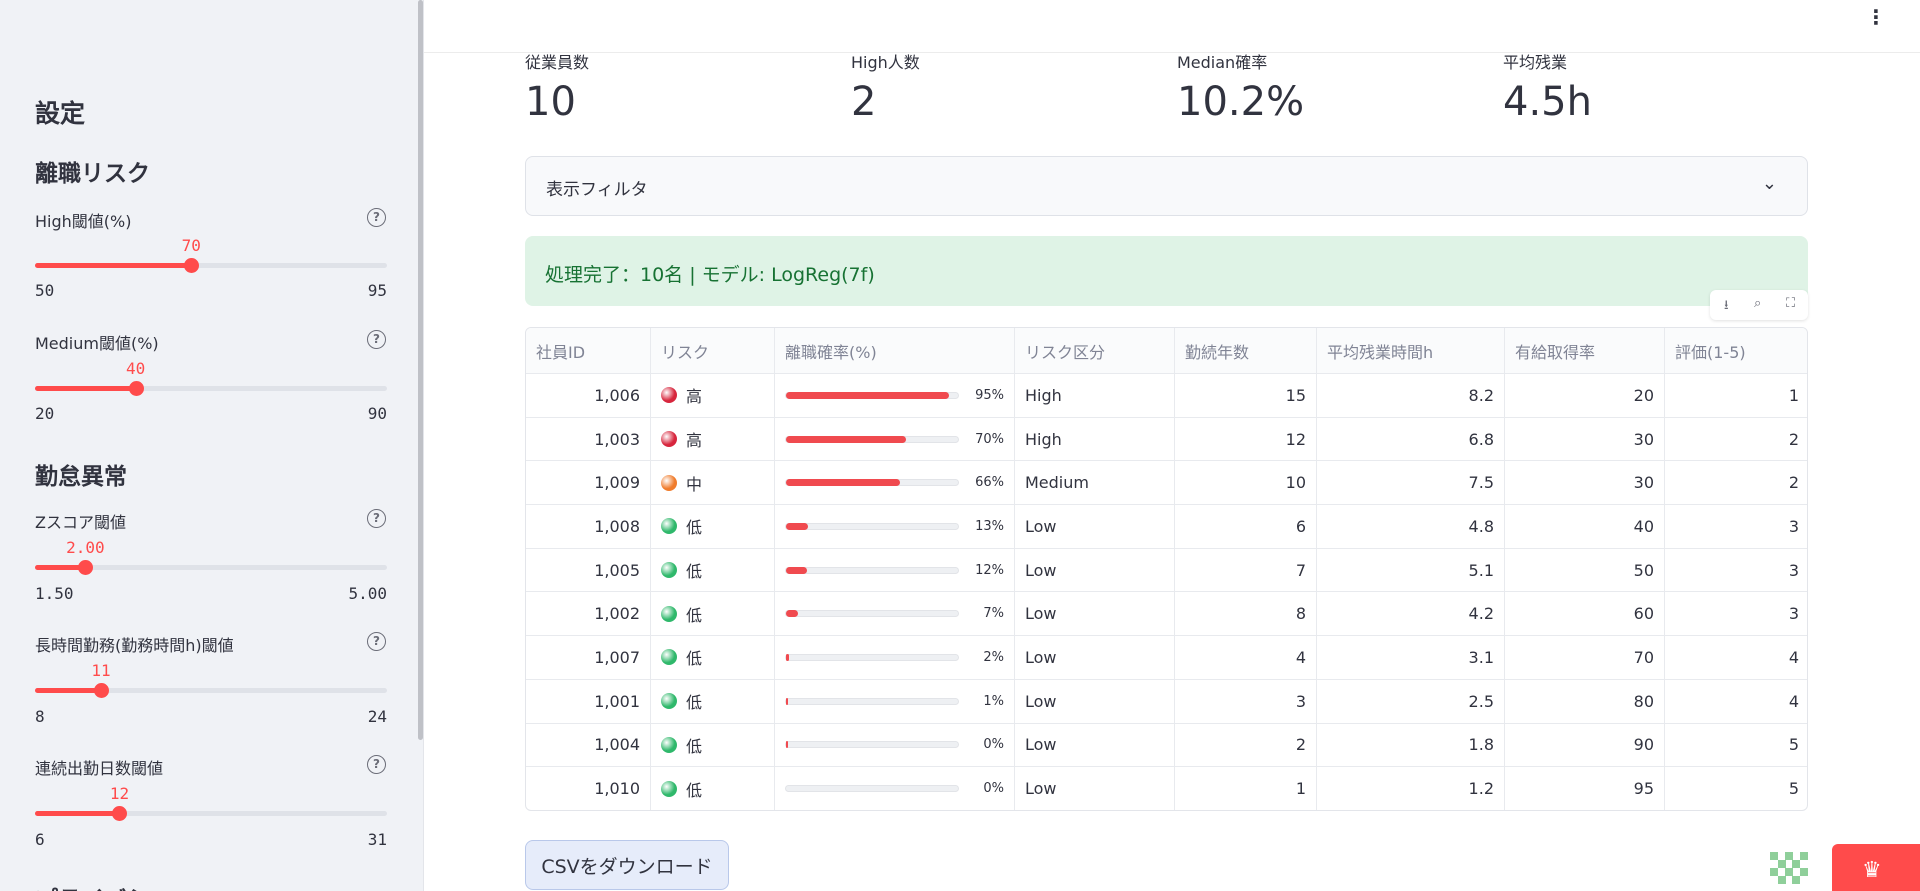 Image resolution: width=1920 pixels, height=891 pixels. What do you see at coordinates (1245, 570) in the screenshot?
I see `cell-years: 7` at bounding box center [1245, 570].